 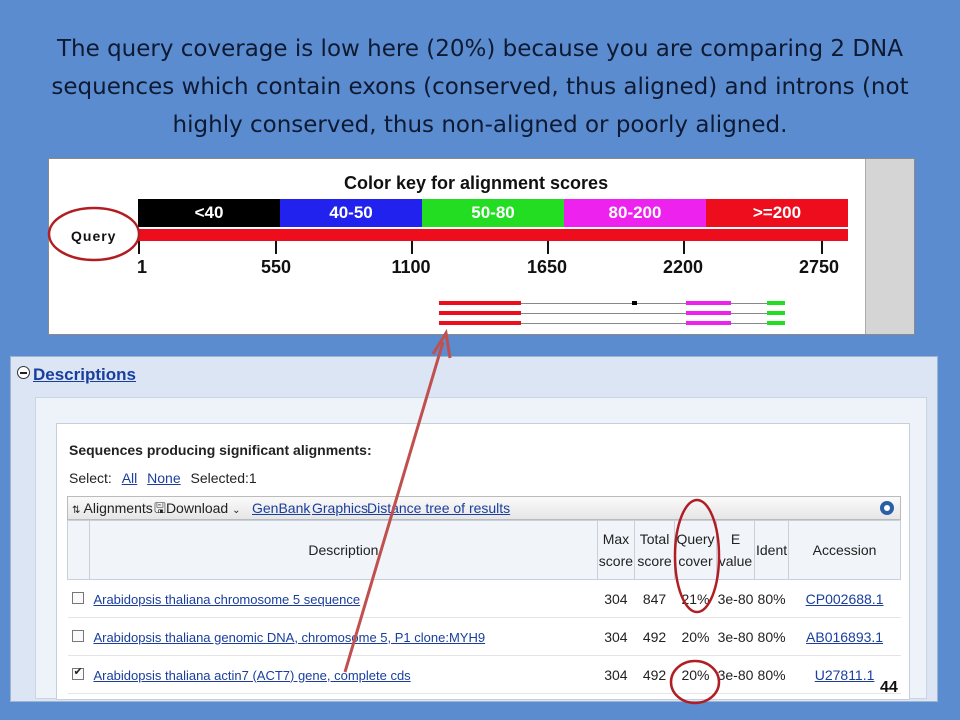 What do you see at coordinates (441, 343) in the screenshot?
I see `arrow-head-icon` at bounding box center [441, 343].